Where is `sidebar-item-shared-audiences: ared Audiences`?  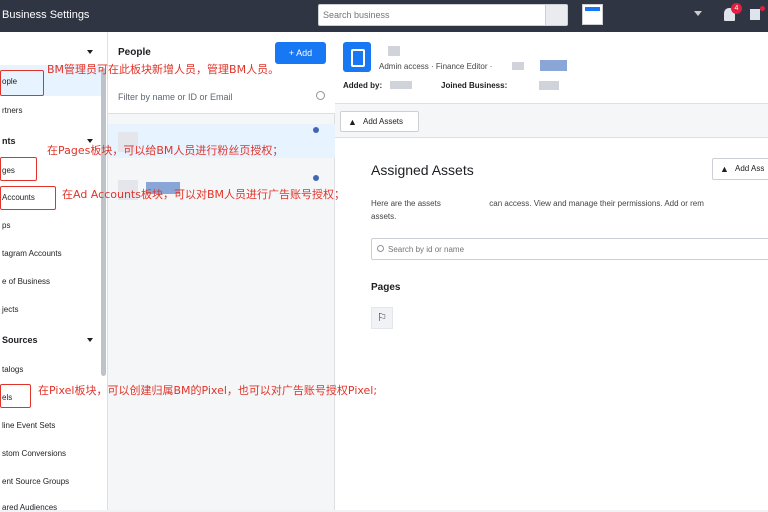
sidebar-item-shared-audiences: ared Audiences is located at coordinates (29, 507).